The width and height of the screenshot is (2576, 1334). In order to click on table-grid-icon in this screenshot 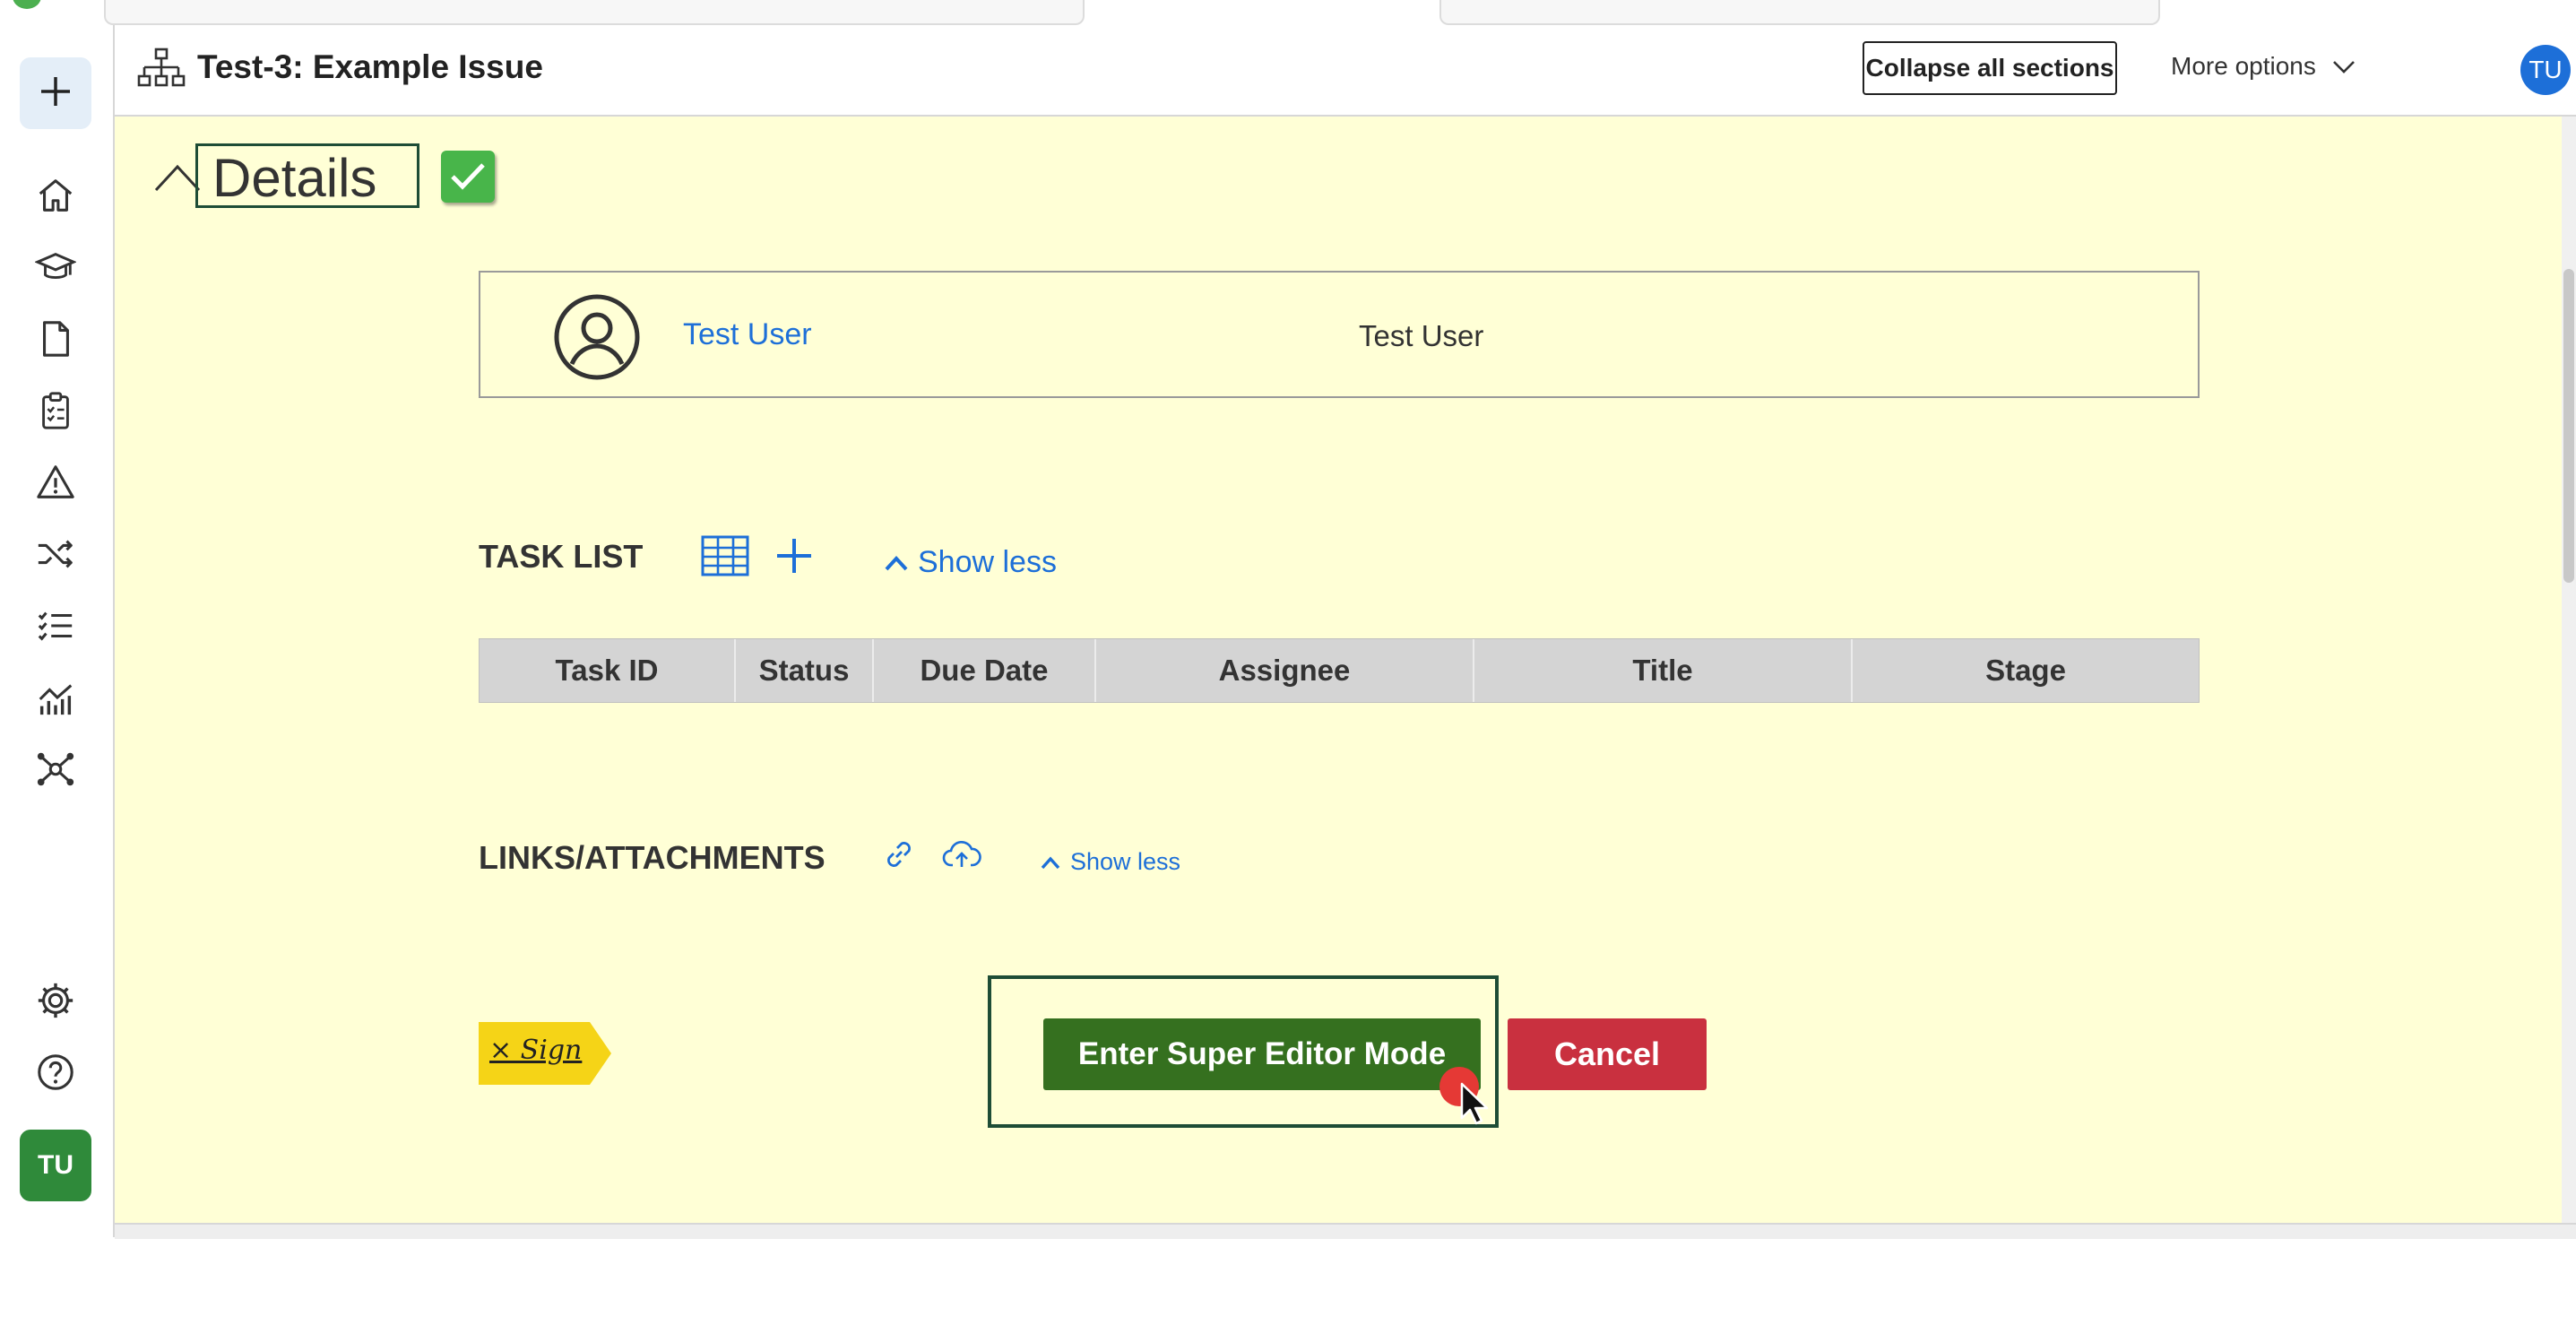, I will do `click(725, 555)`.